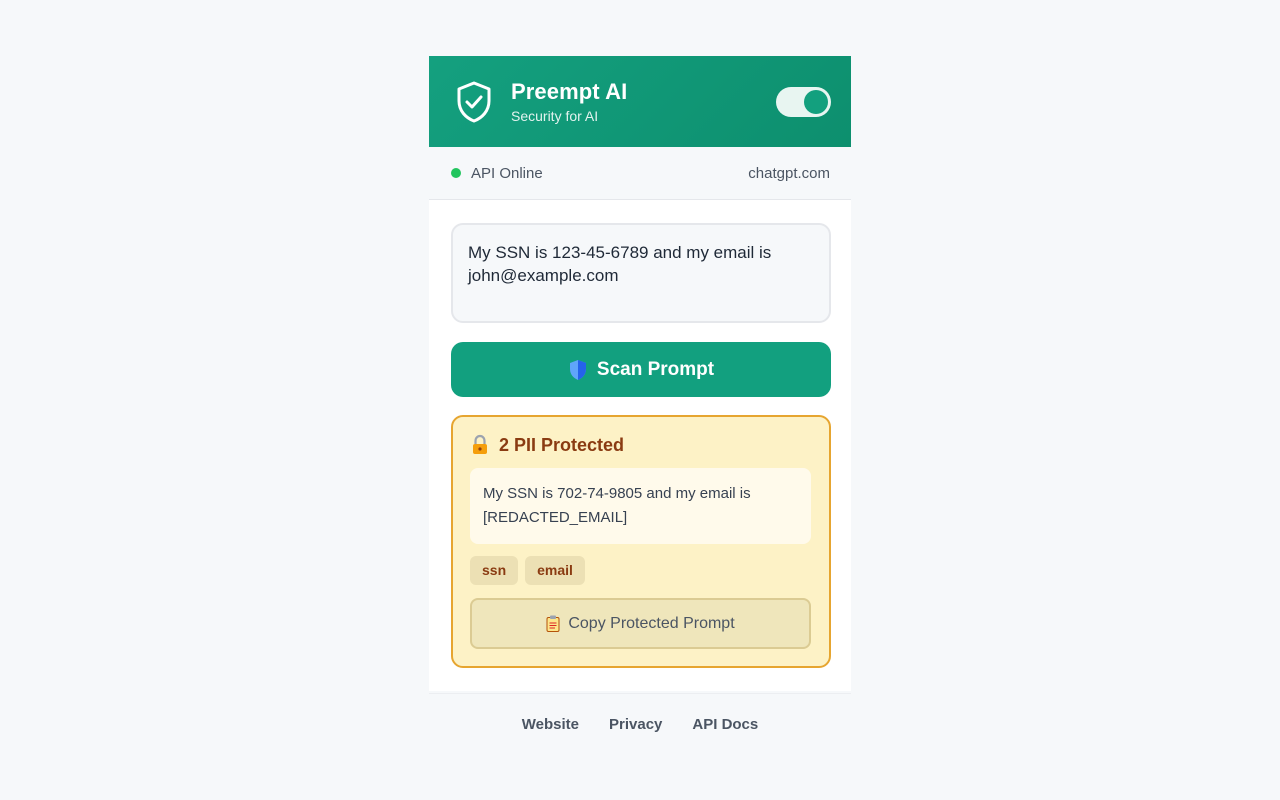 Image resolution: width=1280 pixels, height=800 pixels. I want to click on pii-tag-ssn: ssn, so click(494, 570).